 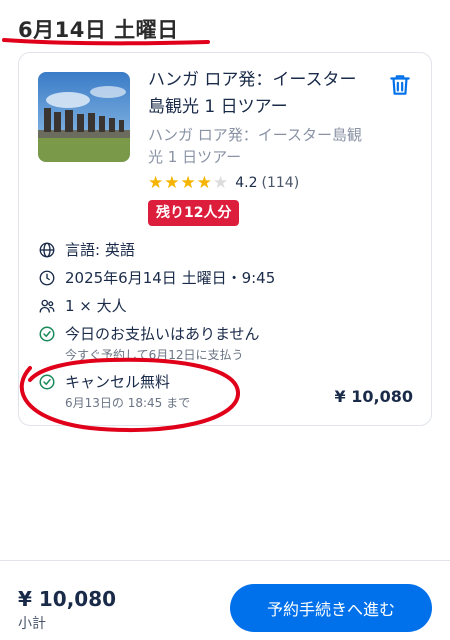 What do you see at coordinates (170, 278) in the screenshot?
I see `datetime-text: 2025年6月14日 土曜日・9:45` at bounding box center [170, 278].